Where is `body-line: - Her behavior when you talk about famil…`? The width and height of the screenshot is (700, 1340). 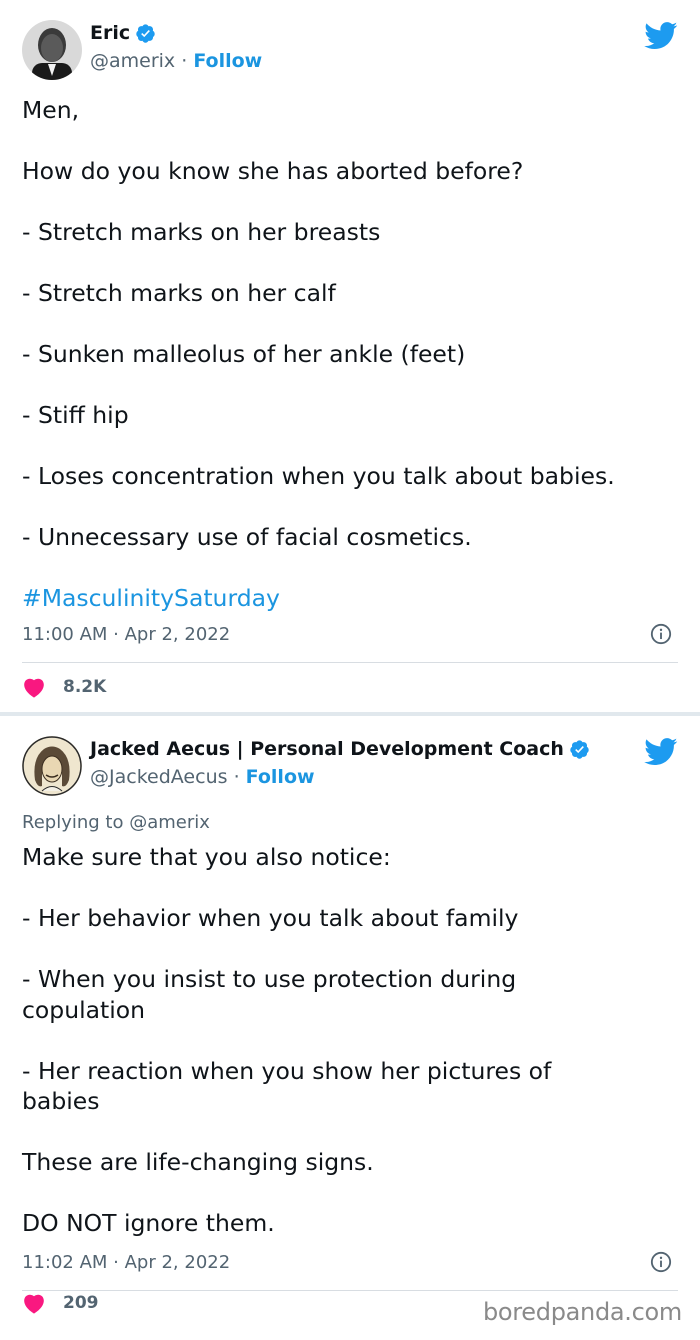 body-line: - Her behavior when you talk about famil… is located at coordinates (270, 918).